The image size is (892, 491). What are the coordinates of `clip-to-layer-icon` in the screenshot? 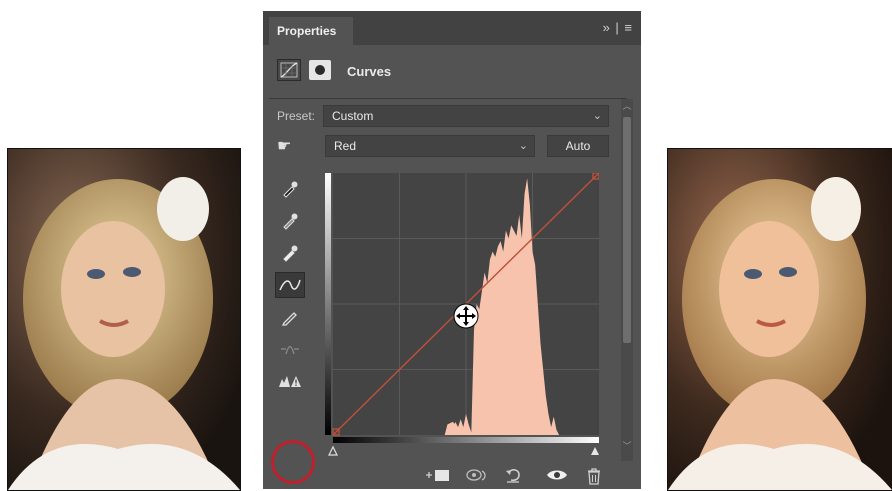 It's located at (438, 476).